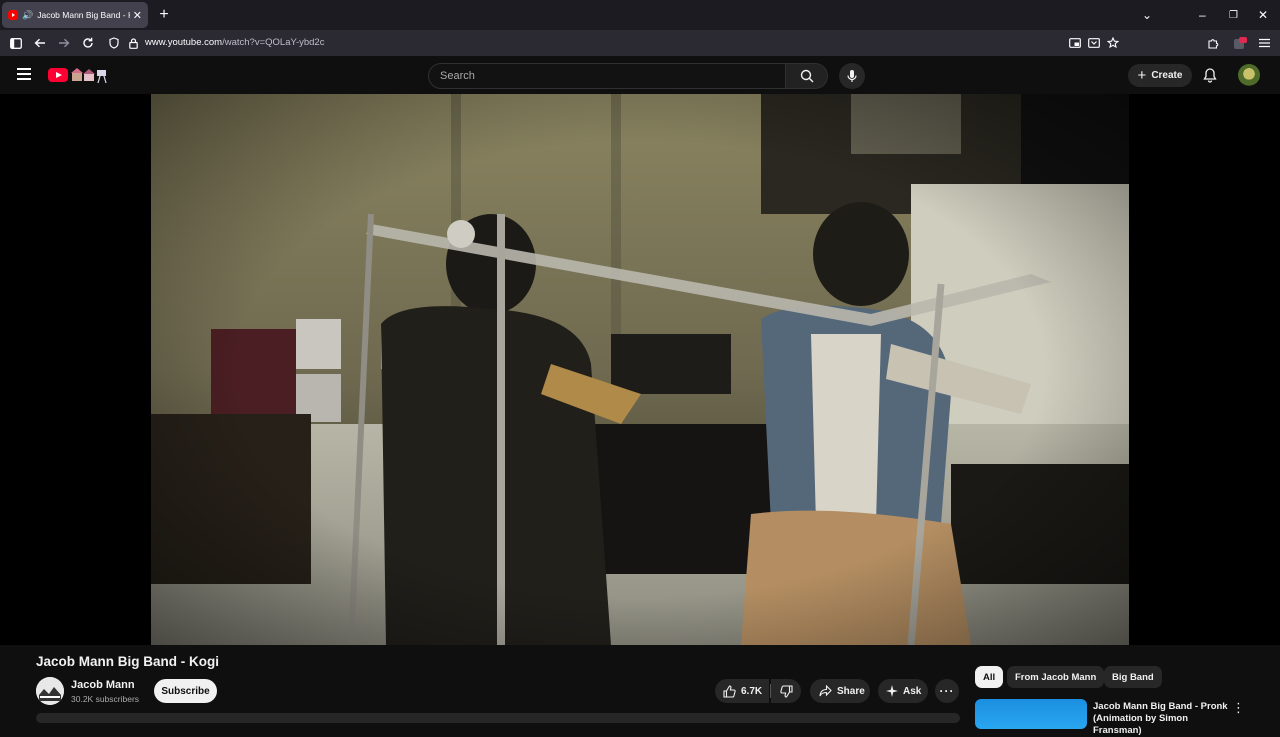 Image resolution: width=1280 pixels, height=737 pixels. Describe the element at coordinates (640, 43) in the screenshot. I see `browser-nav-bar: www.youtube.com/watch?v=QOLaY-ybd2c` at that location.